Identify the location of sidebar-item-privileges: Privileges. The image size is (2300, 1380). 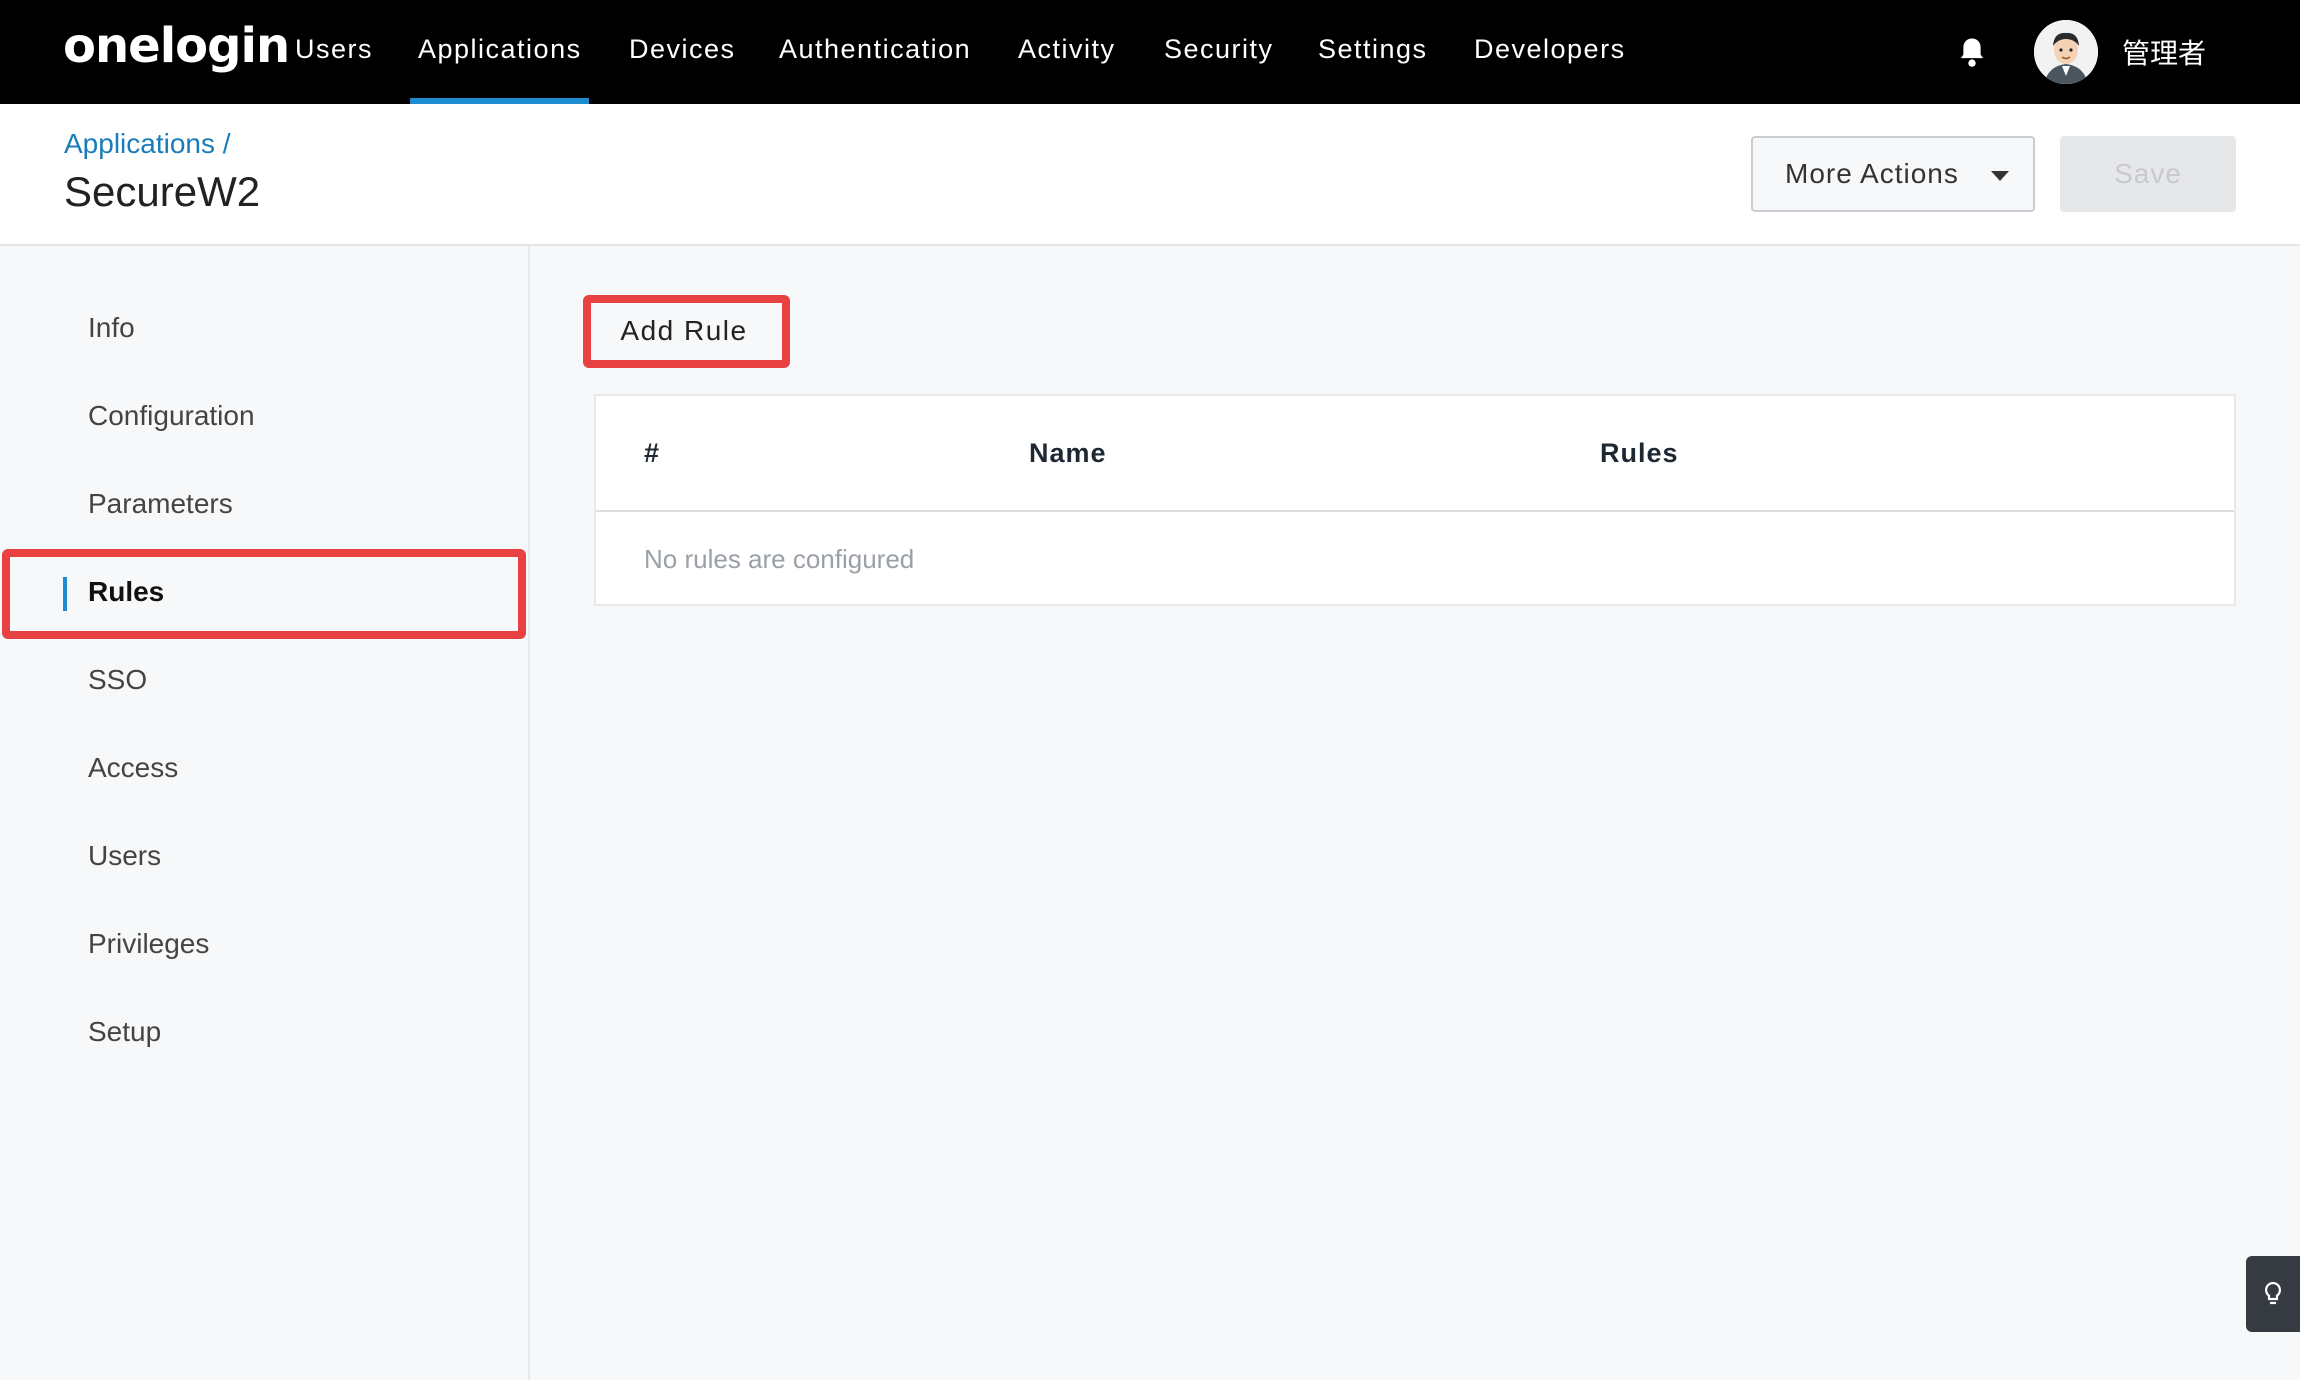
(148, 944).